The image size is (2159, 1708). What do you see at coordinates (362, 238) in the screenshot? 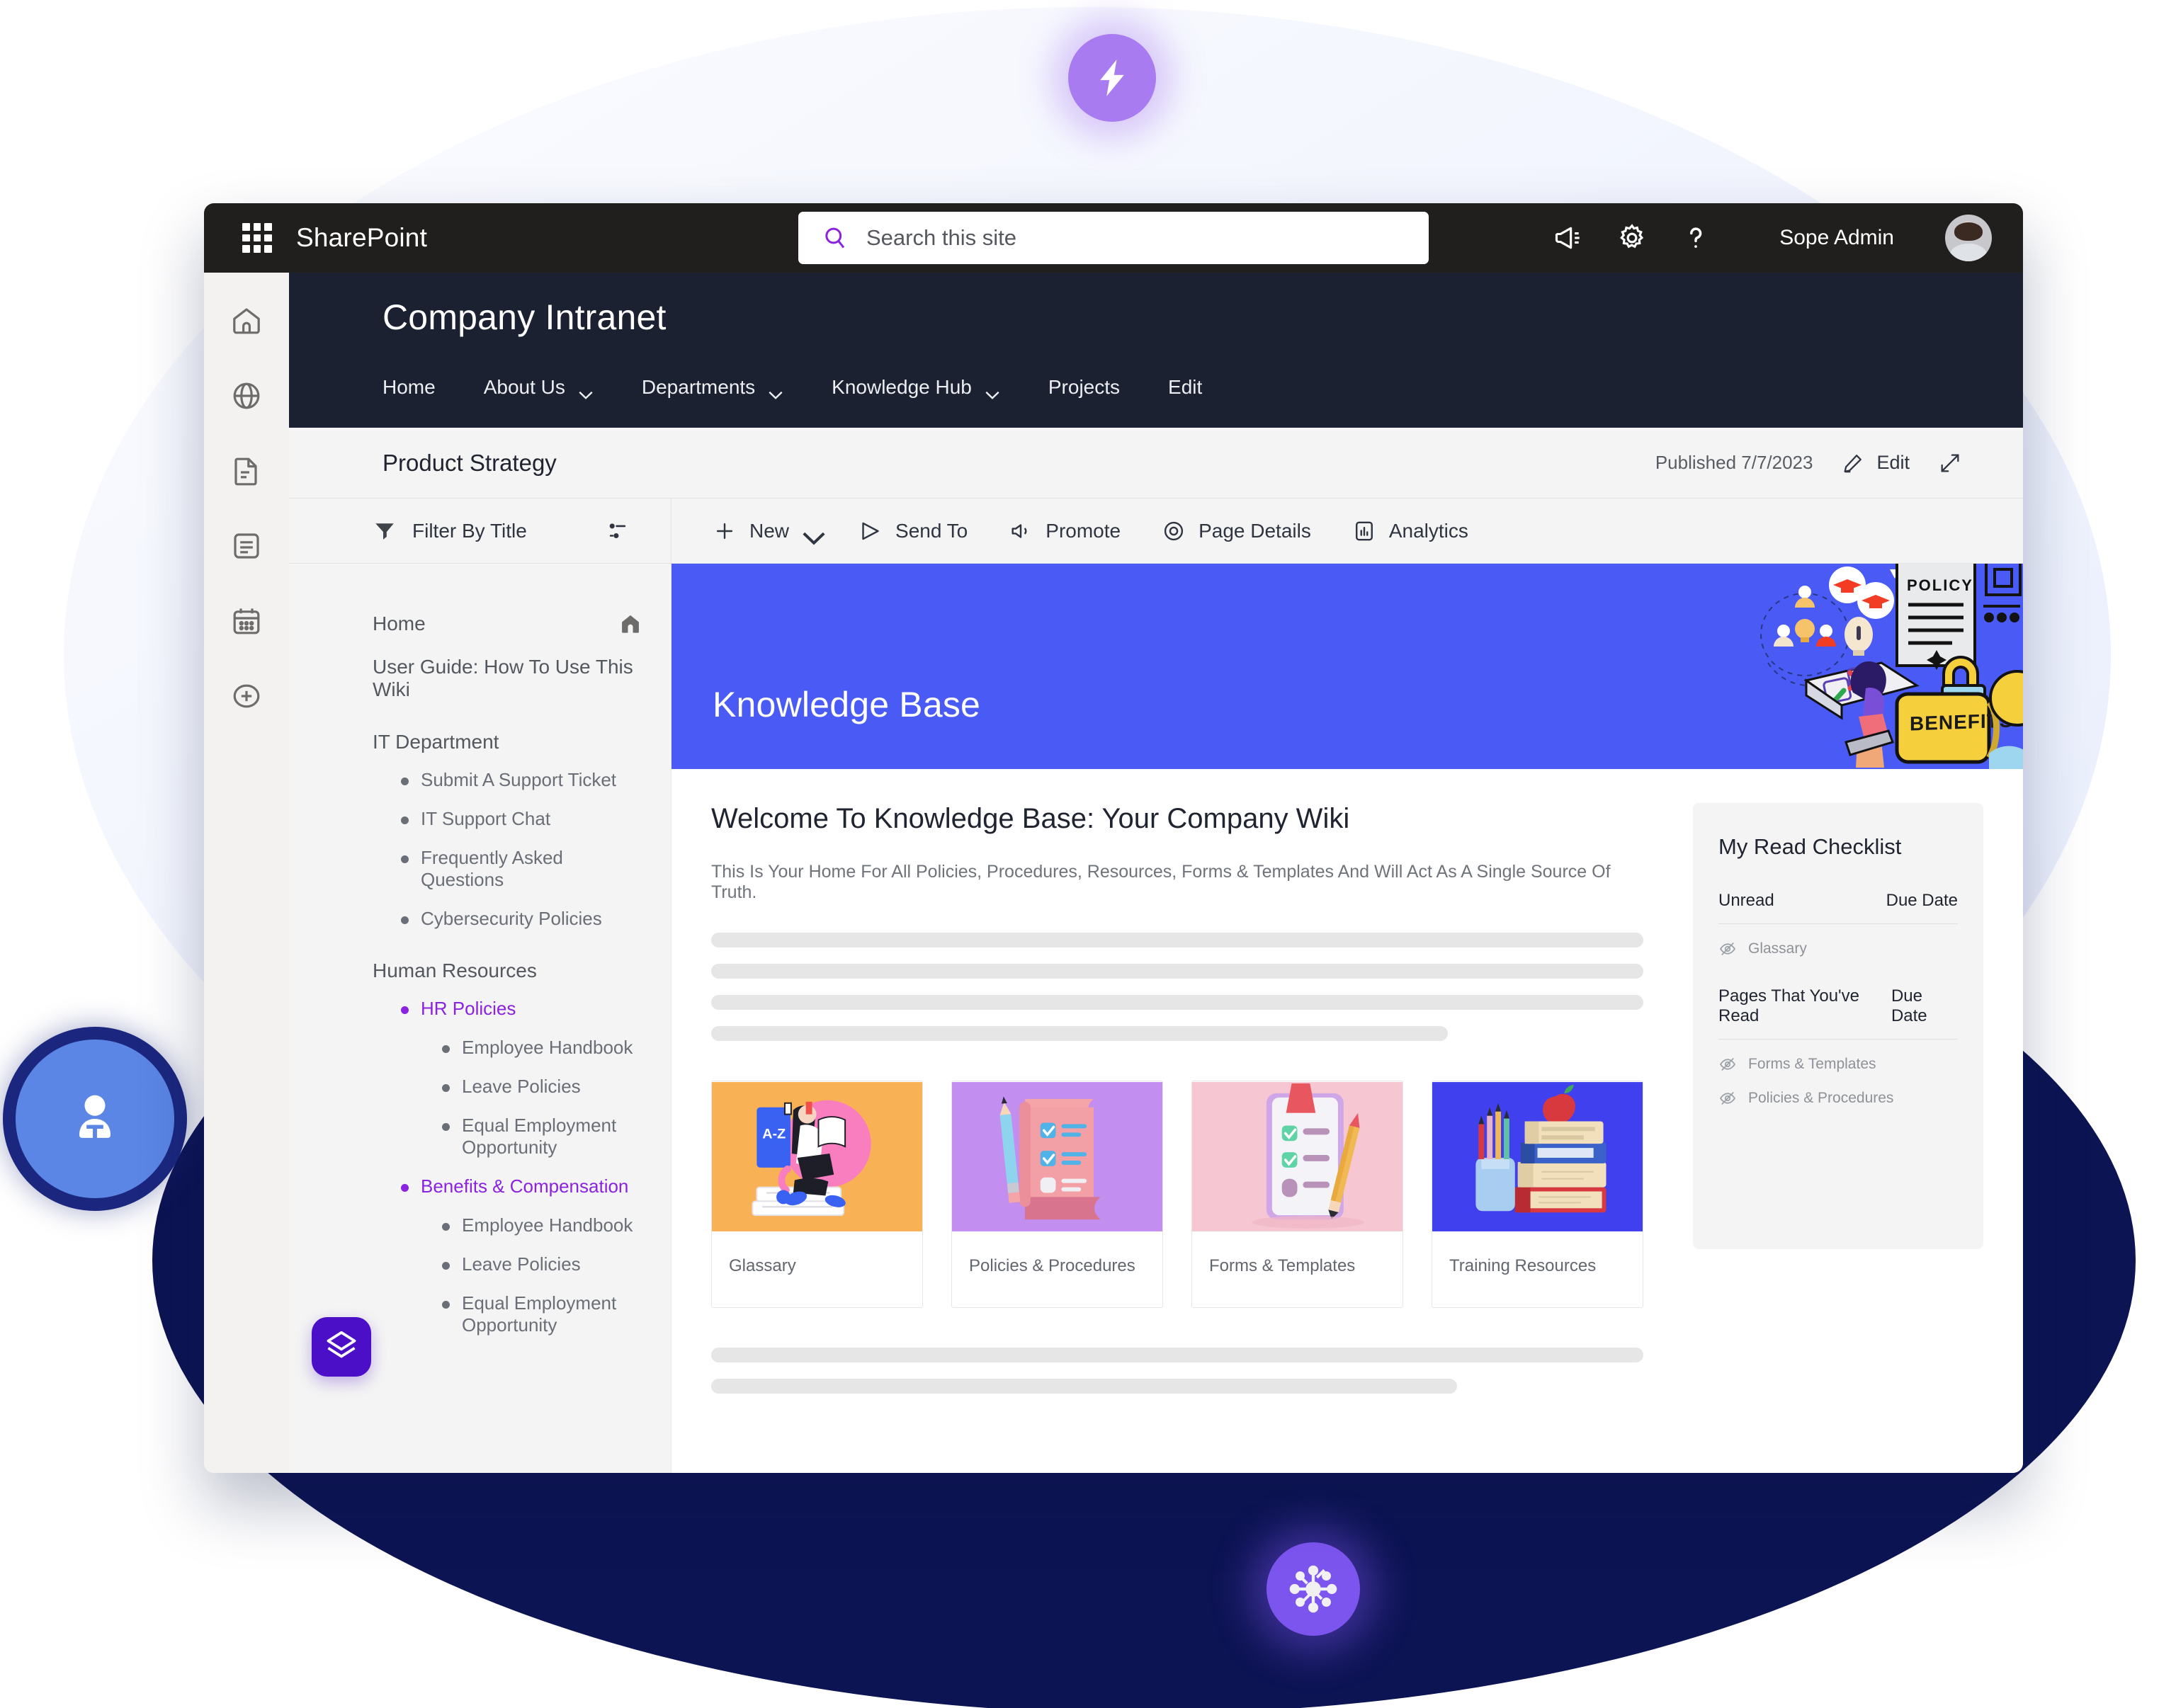
I see `sharepoint-brand: SharePoint` at bounding box center [362, 238].